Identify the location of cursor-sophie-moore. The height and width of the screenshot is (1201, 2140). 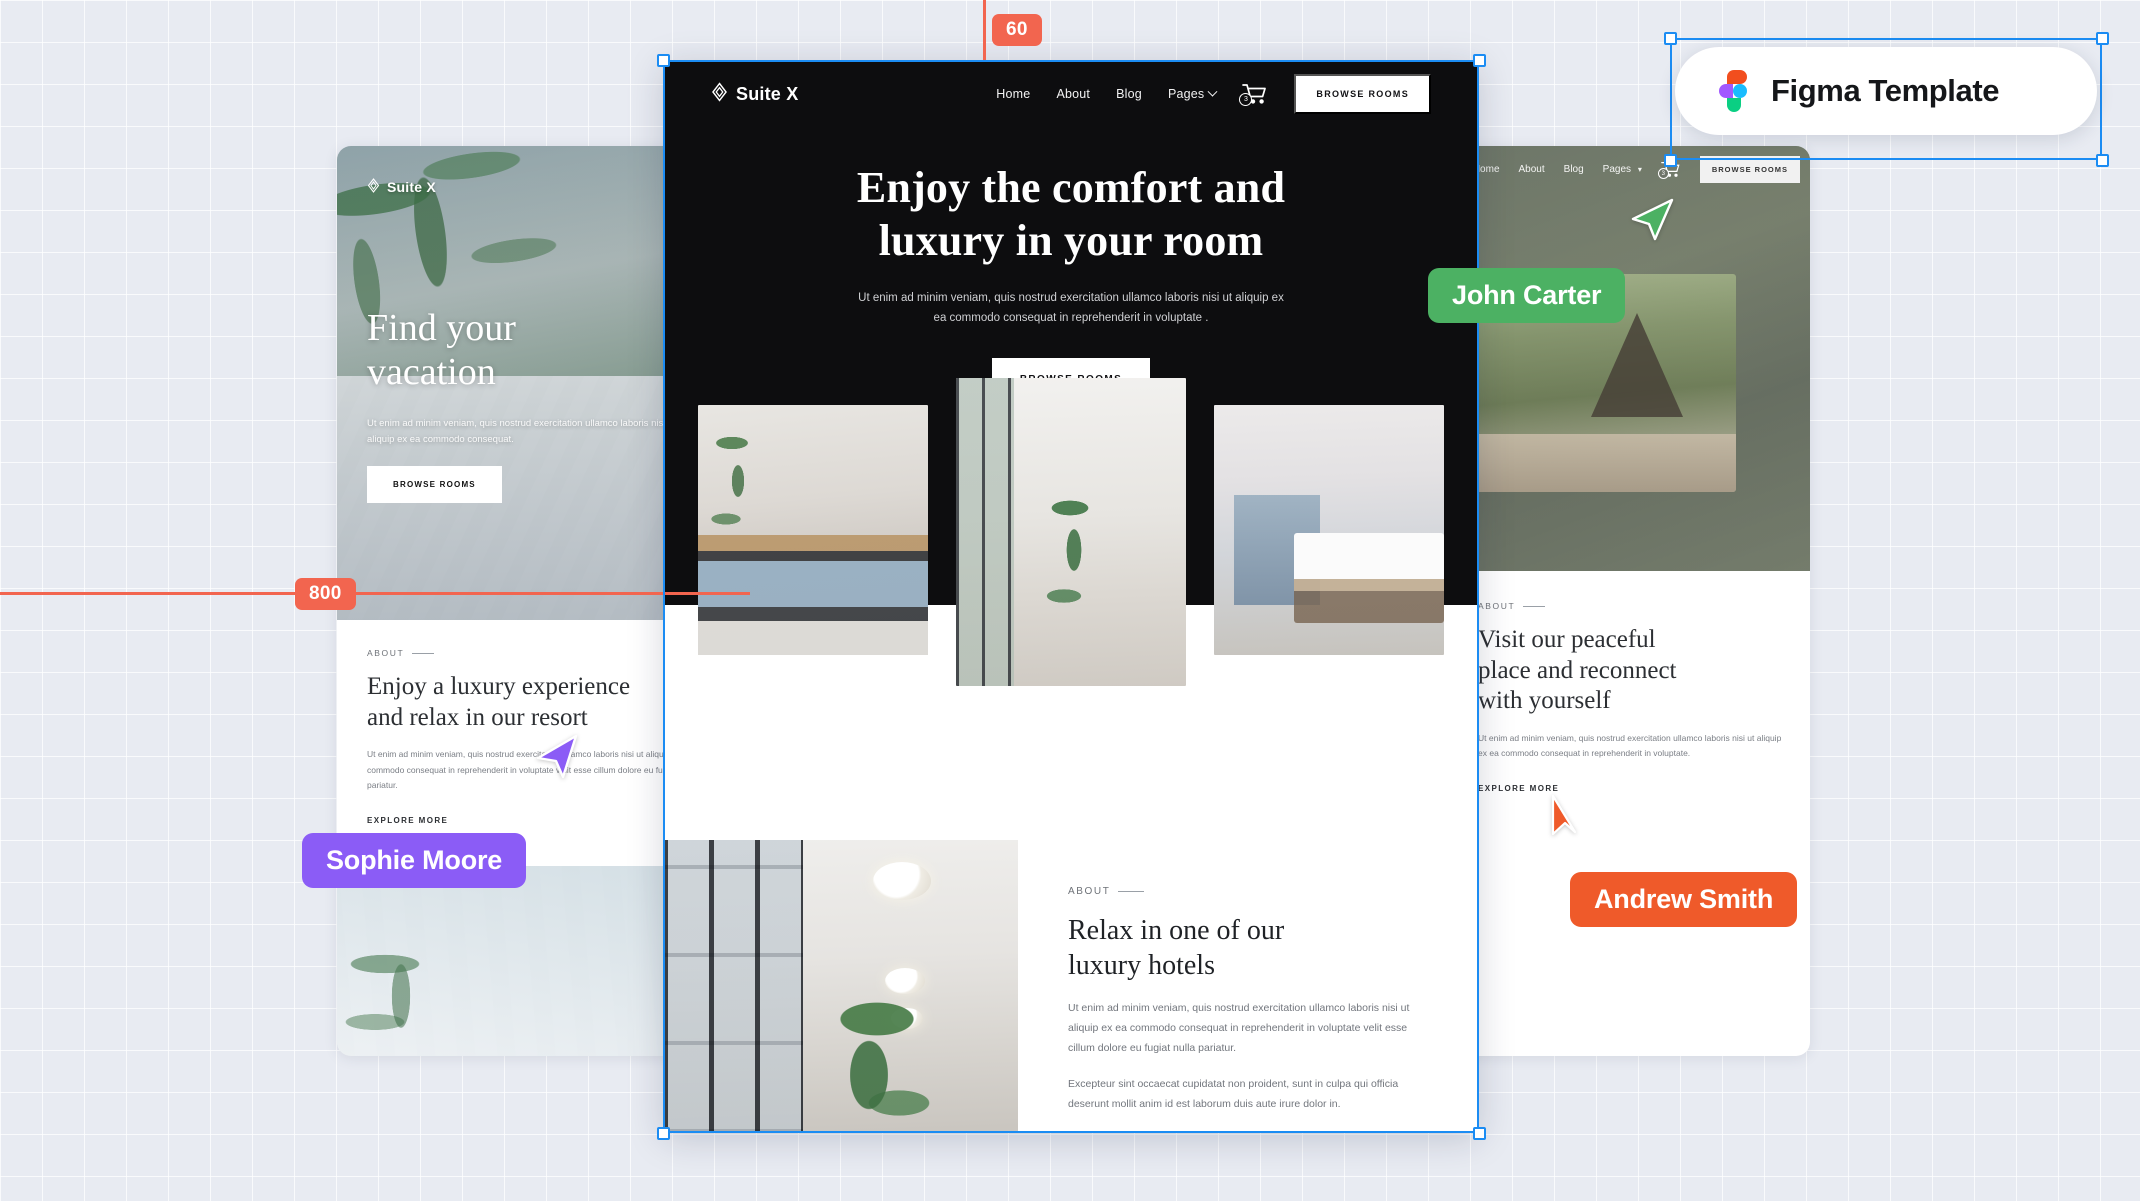
(557, 755).